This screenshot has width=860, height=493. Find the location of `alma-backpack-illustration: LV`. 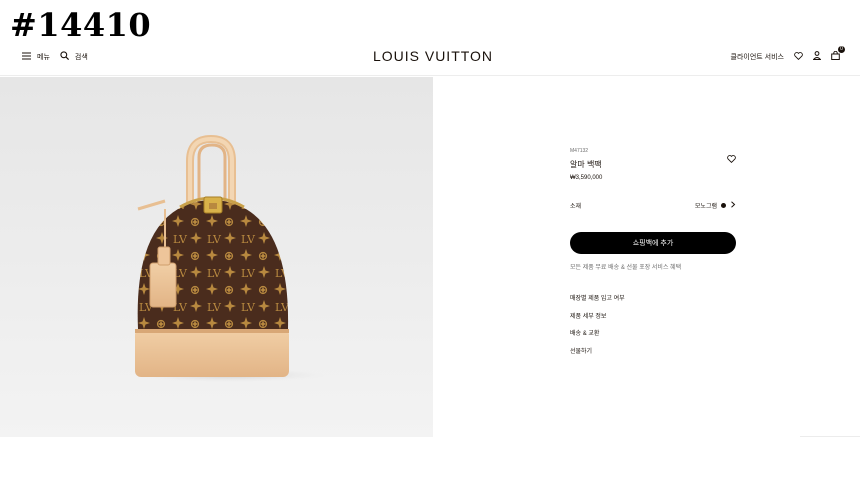

alma-backpack-illustration: LV is located at coordinates (230, 258).